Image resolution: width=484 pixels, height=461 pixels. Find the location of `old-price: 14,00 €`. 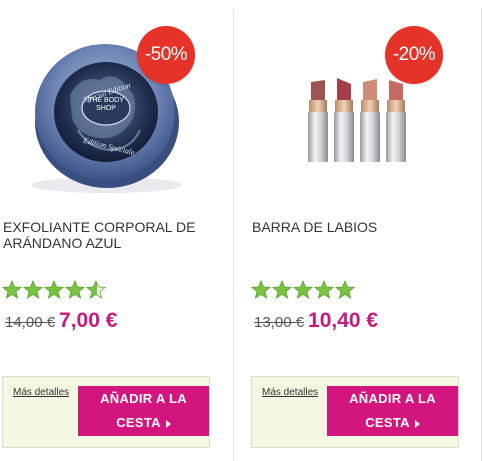

old-price: 14,00 € is located at coordinates (30, 322).